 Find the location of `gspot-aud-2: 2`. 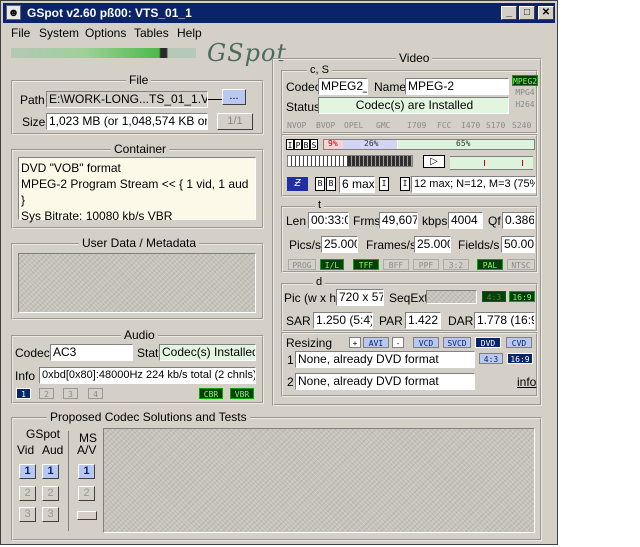

gspot-aud-2: 2 is located at coordinates (50, 493).